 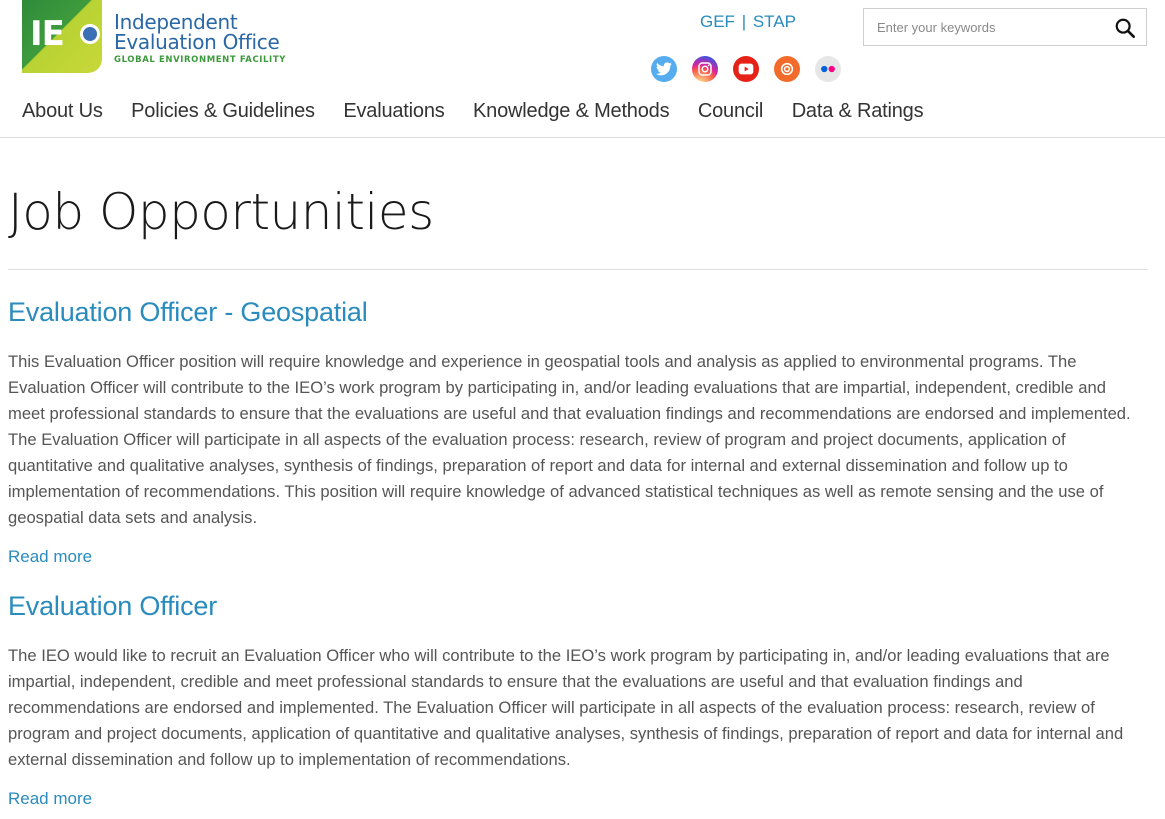 I want to click on logo-line-2: Evaluation Office, so click(x=197, y=42).